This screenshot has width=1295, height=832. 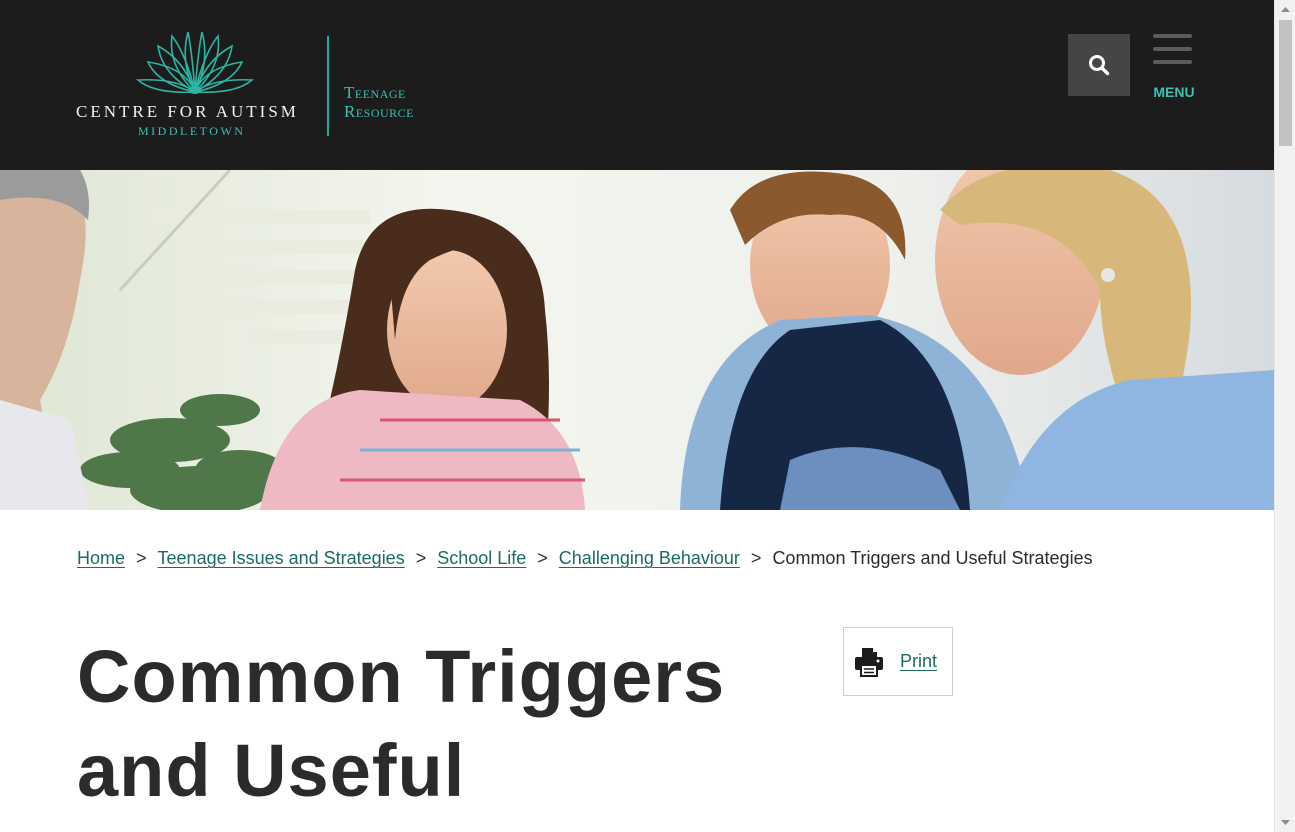 I want to click on menu-label: MENU, so click(x=1174, y=92).